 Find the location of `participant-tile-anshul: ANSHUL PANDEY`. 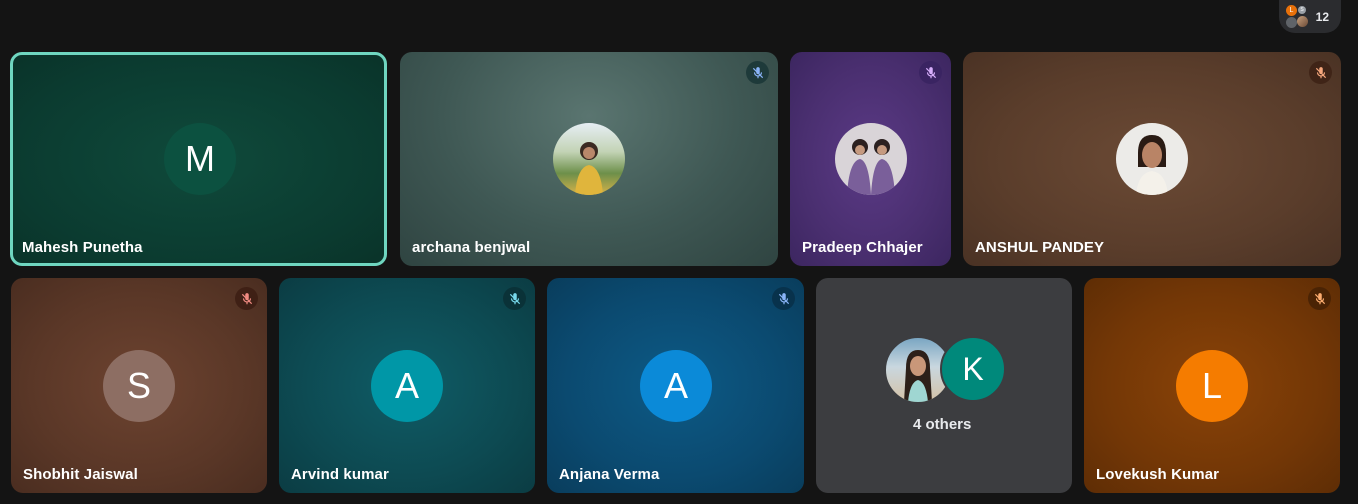

participant-tile-anshul: ANSHUL PANDEY is located at coordinates (1152, 159).